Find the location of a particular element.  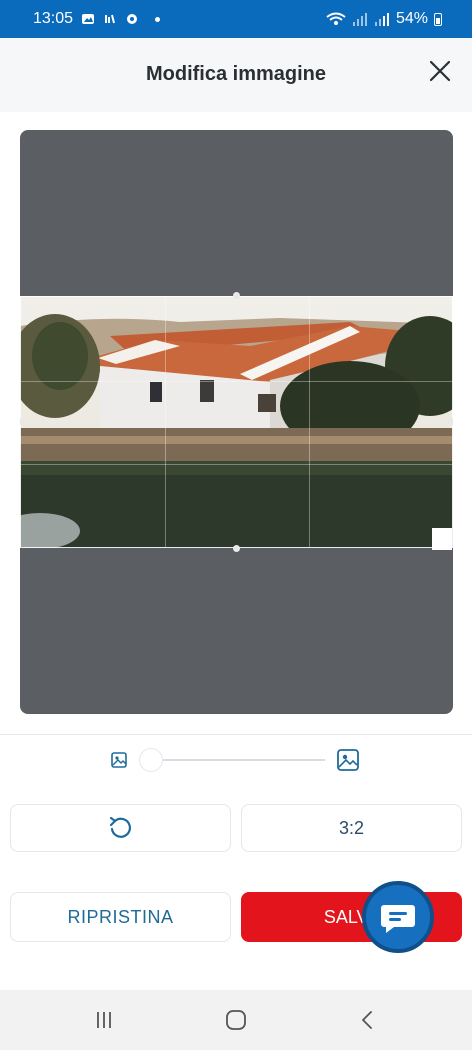

battery-percent: 54% is located at coordinates (411, 18).